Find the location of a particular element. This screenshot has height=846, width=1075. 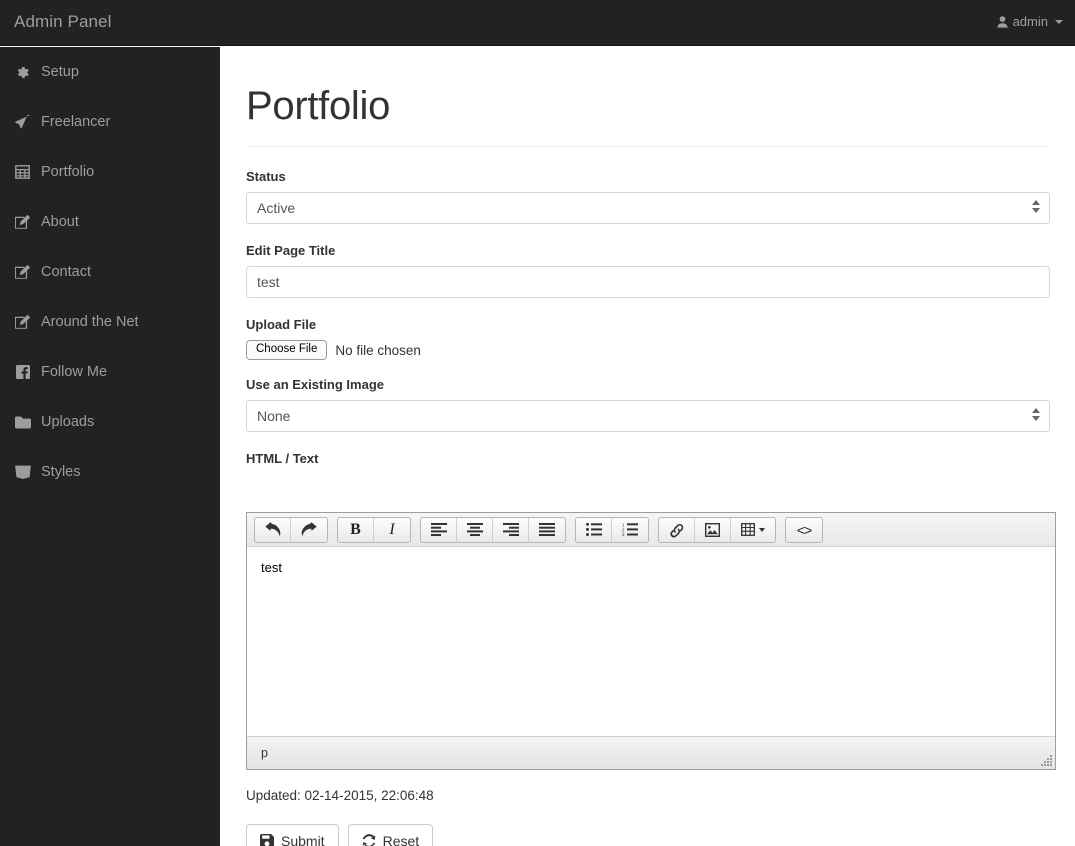

form-actions: Submit Reset is located at coordinates (340, 835).